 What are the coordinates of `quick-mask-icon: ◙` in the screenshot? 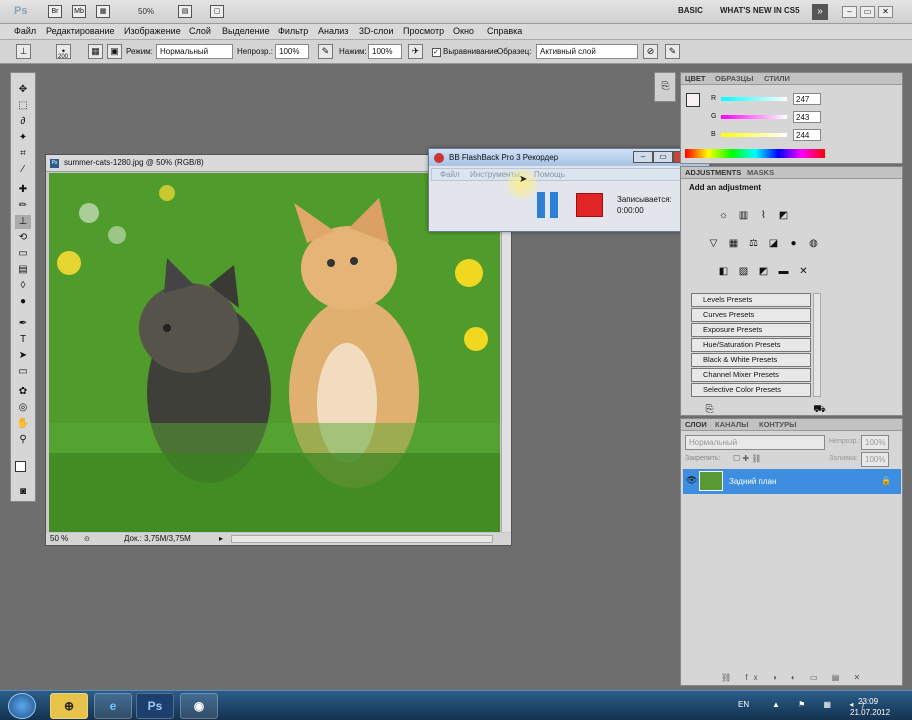 It's located at (23, 492).